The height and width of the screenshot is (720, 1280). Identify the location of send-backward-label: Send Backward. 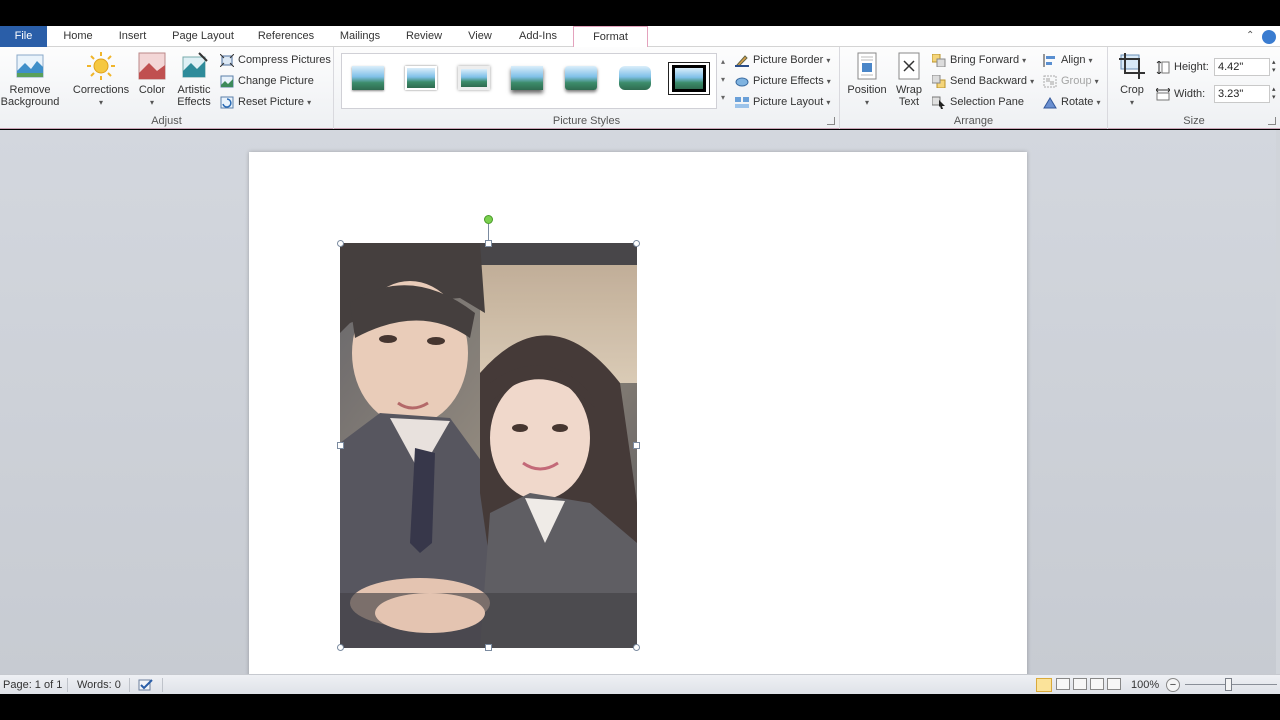
(989, 81).